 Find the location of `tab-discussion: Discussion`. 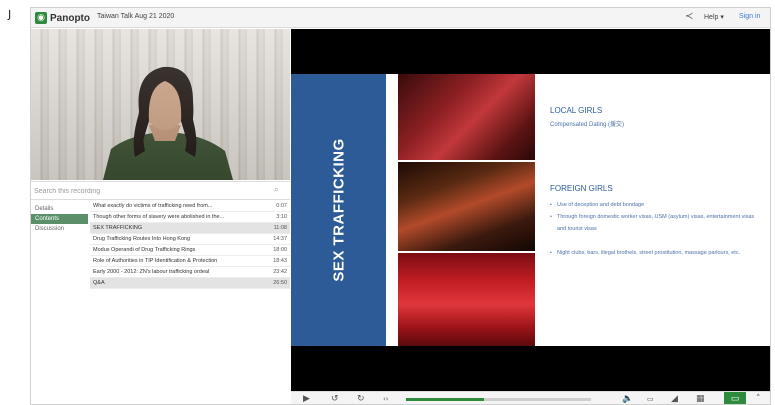

tab-discussion: Discussion is located at coordinates (59, 229).